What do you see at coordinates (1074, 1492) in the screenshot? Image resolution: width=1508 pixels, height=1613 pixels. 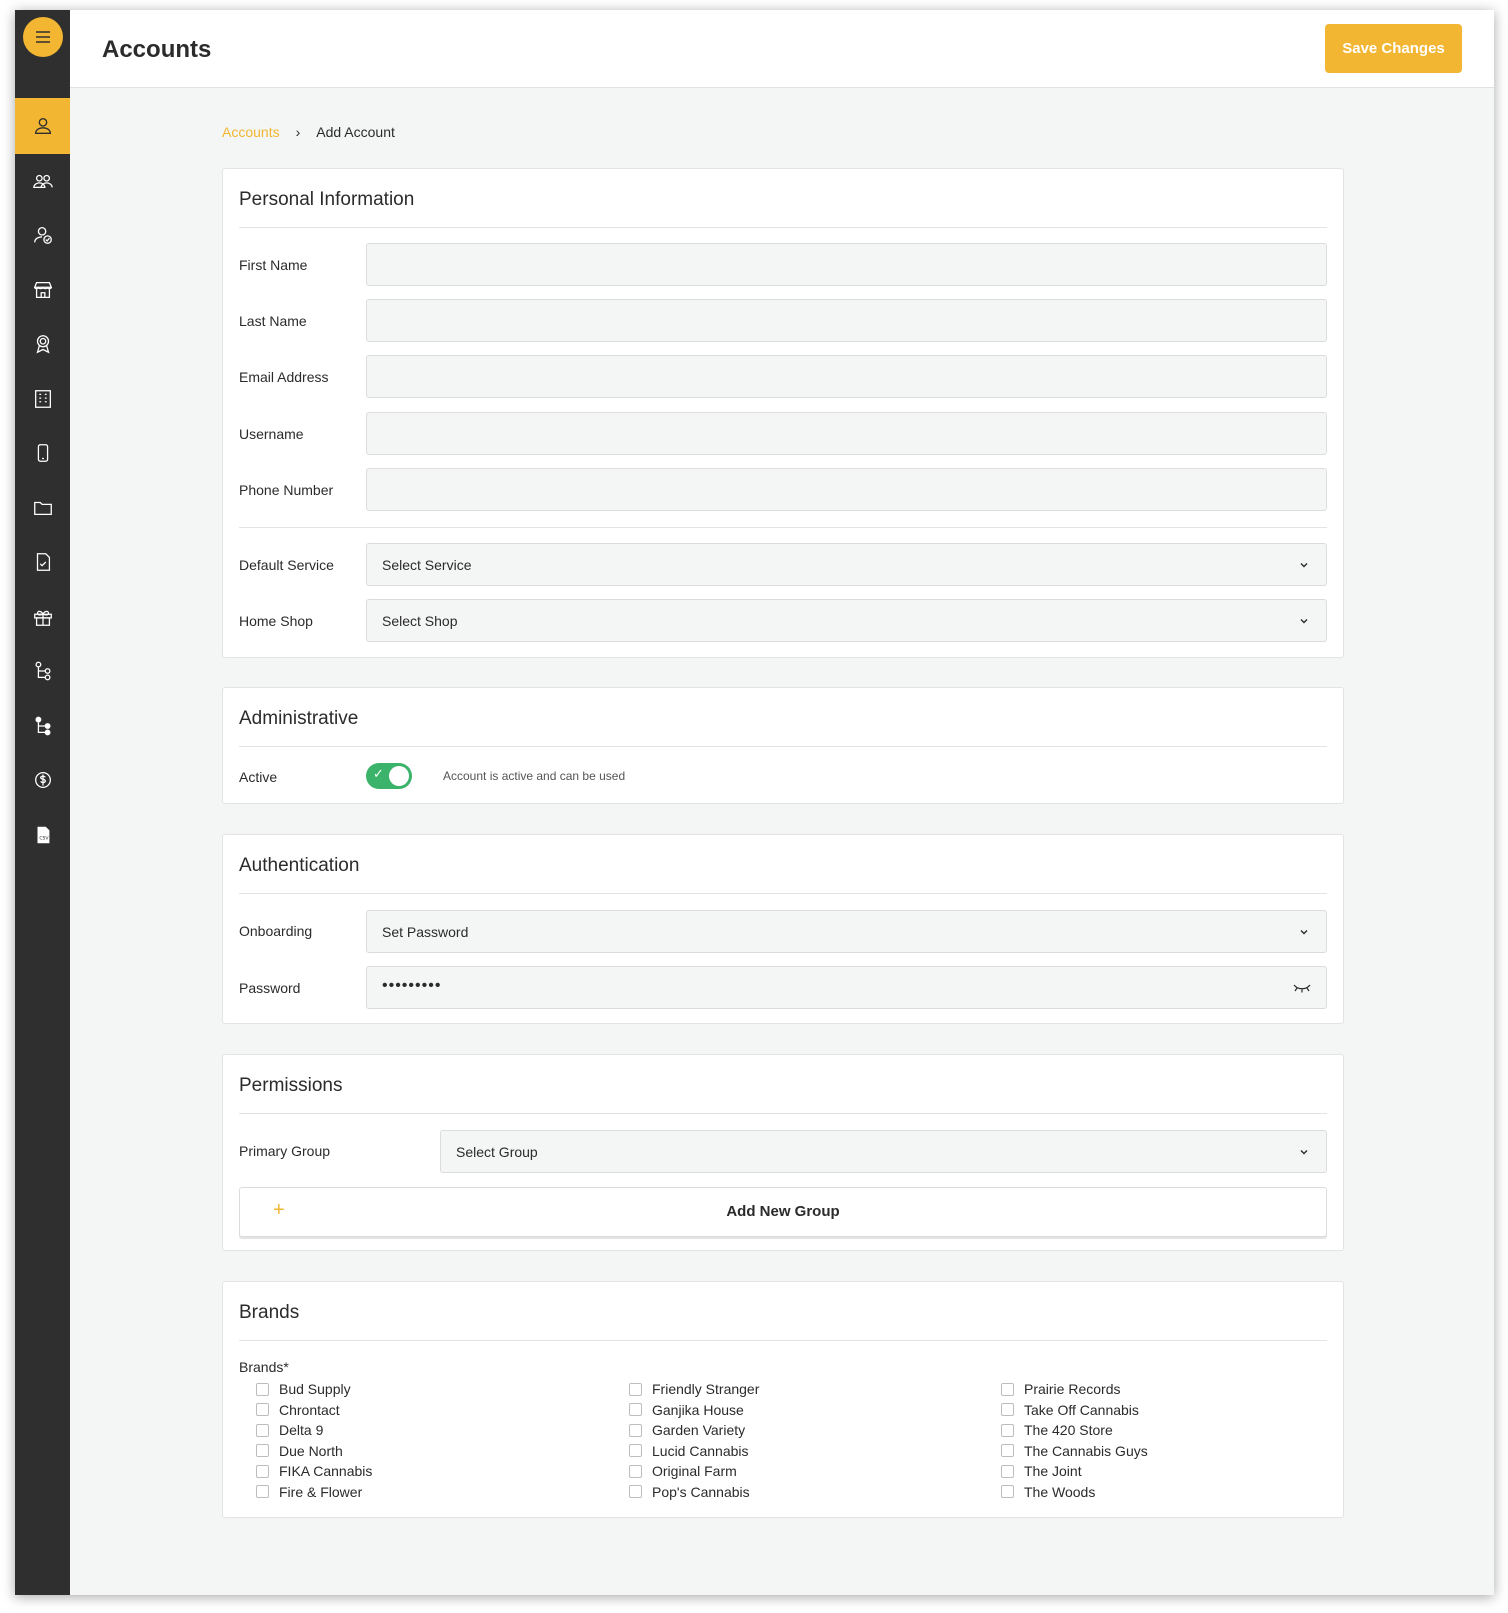 I see `brand-checkbox-item: The Woods` at bounding box center [1074, 1492].